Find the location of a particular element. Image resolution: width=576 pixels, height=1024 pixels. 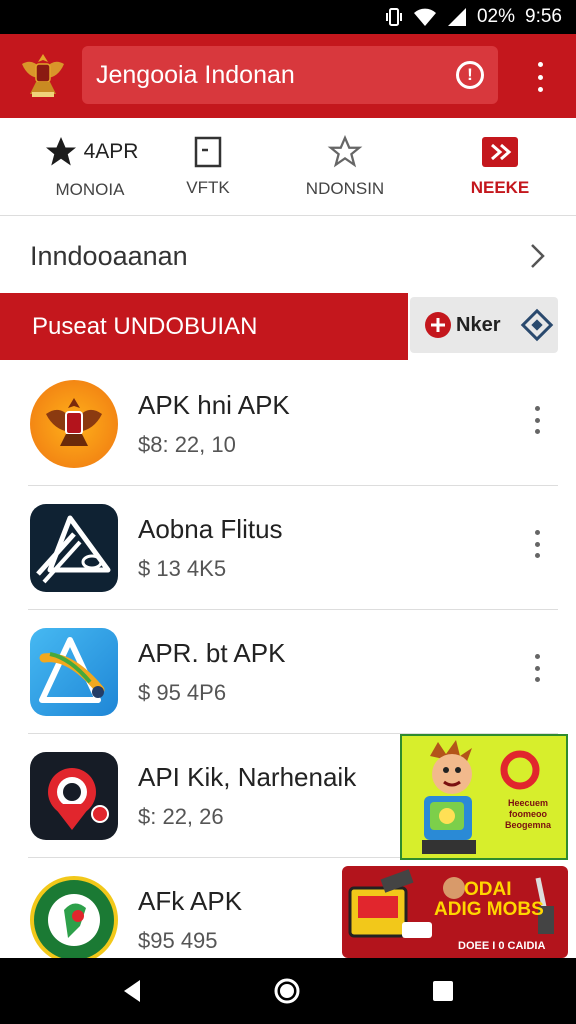

ad-banner-mods: ODAI ADIG MOBS DOEE I 0 CAIDIA is located at coordinates (455, 912).